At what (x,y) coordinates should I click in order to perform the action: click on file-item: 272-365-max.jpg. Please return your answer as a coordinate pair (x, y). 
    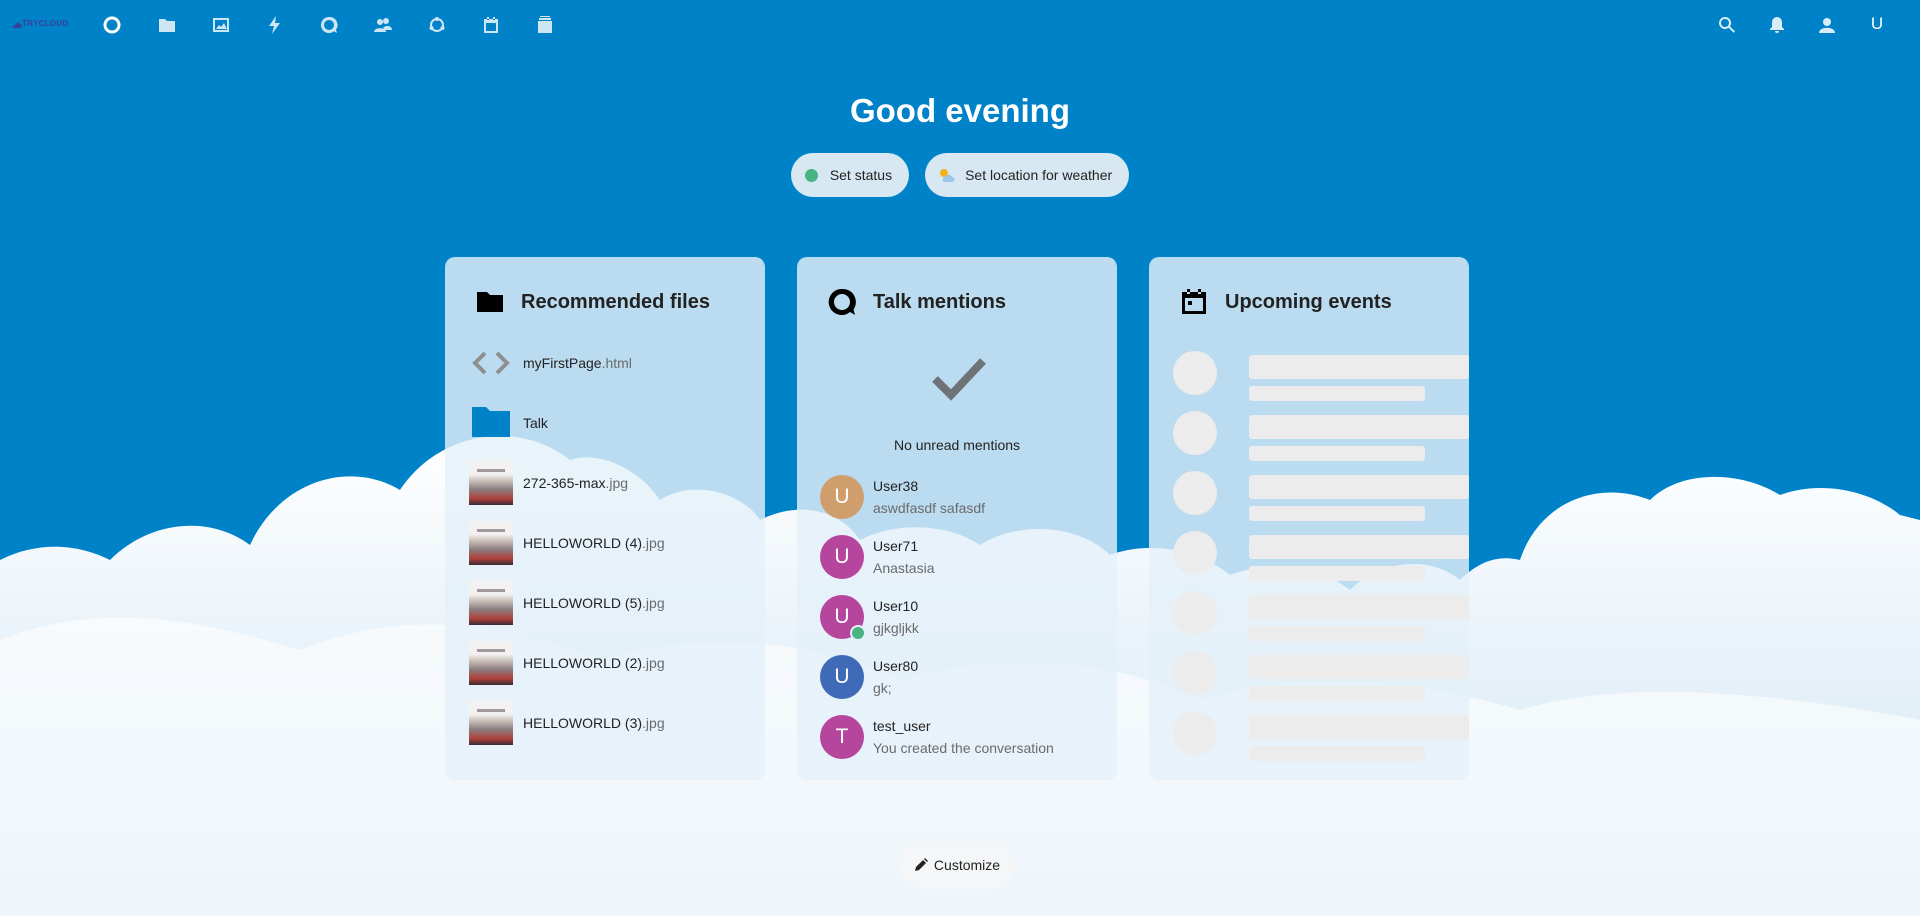
    Looking at the image, I should click on (609, 483).